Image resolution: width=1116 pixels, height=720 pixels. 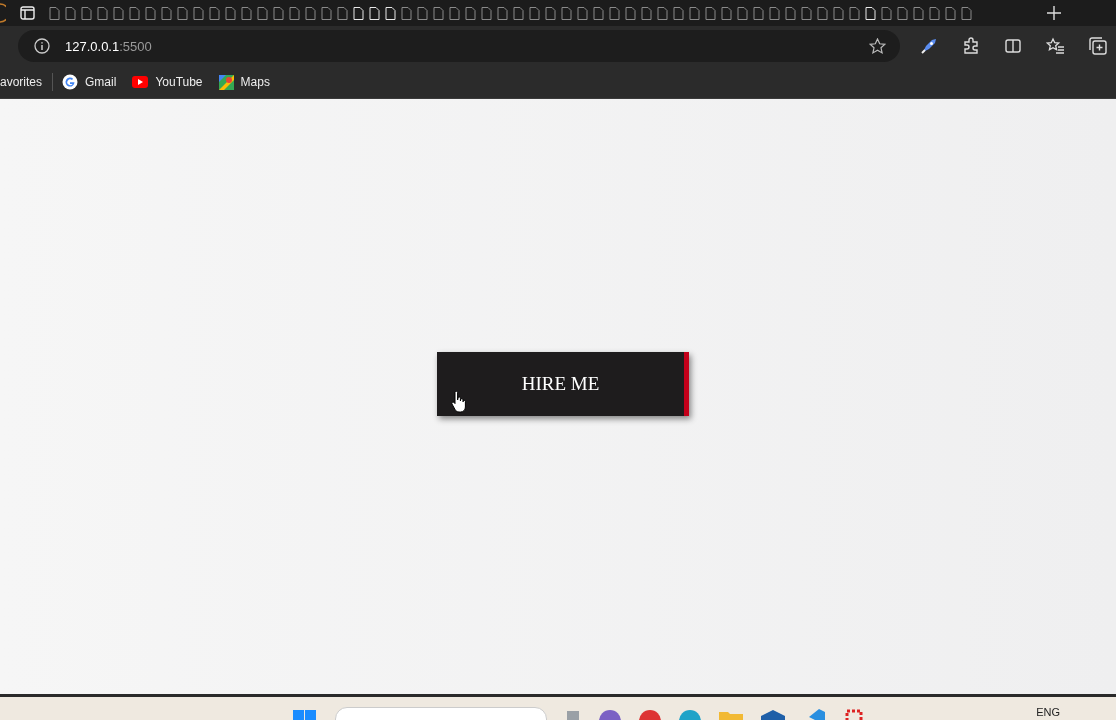 What do you see at coordinates (42, 46) in the screenshot?
I see `info-icon` at bounding box center [42, 46].